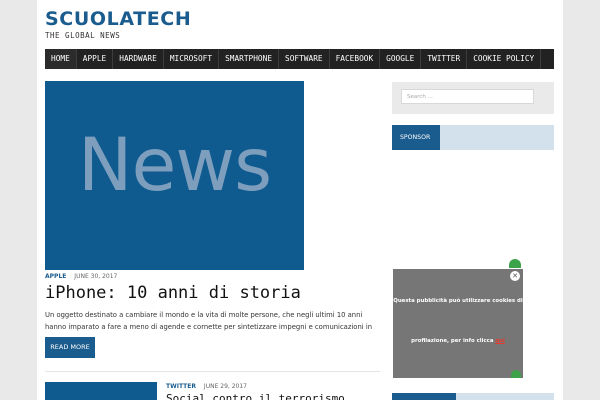 The width and height of the screenshot is (600, 400). I want to click on nav-item-facebook: FACEBOOK, so click(355, 59).